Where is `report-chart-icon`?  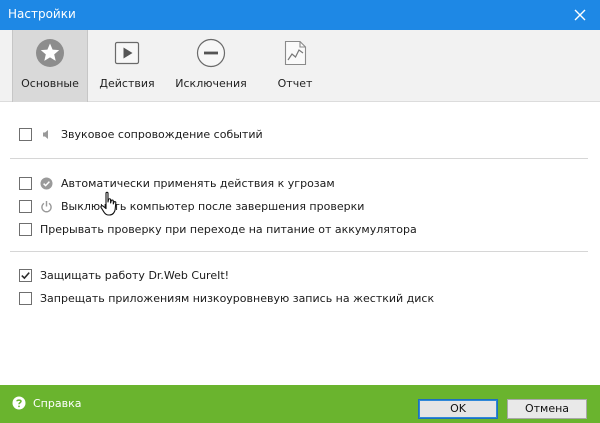 report-chart-icon is located at coordinates (295, 53).